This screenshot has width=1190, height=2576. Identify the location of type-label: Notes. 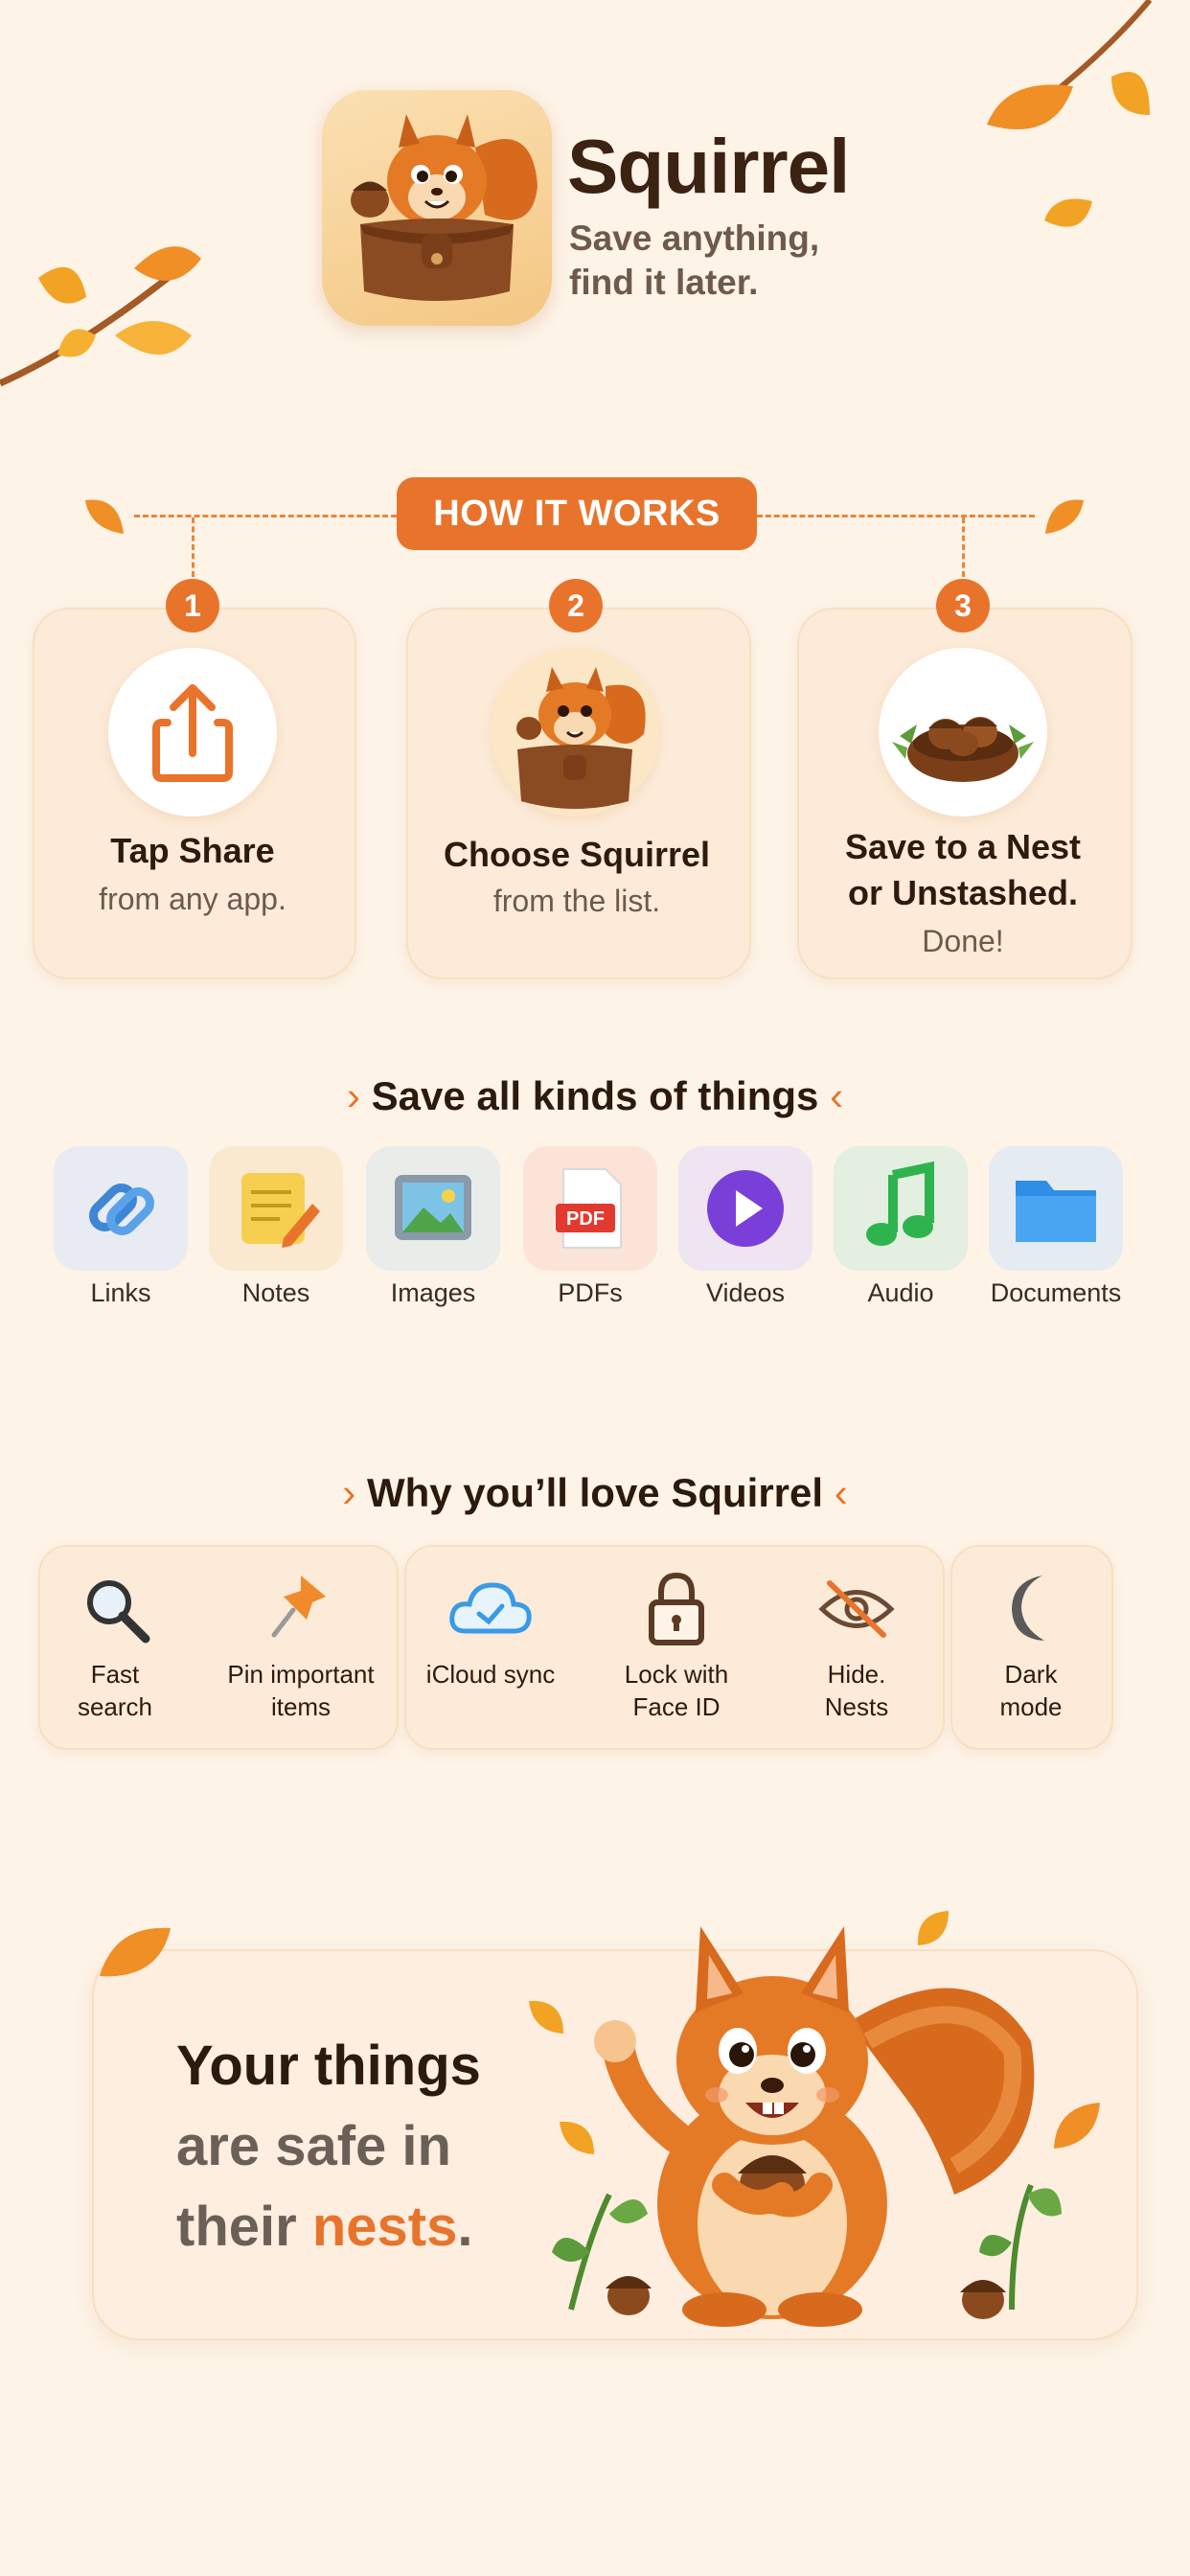
(276, 1292).